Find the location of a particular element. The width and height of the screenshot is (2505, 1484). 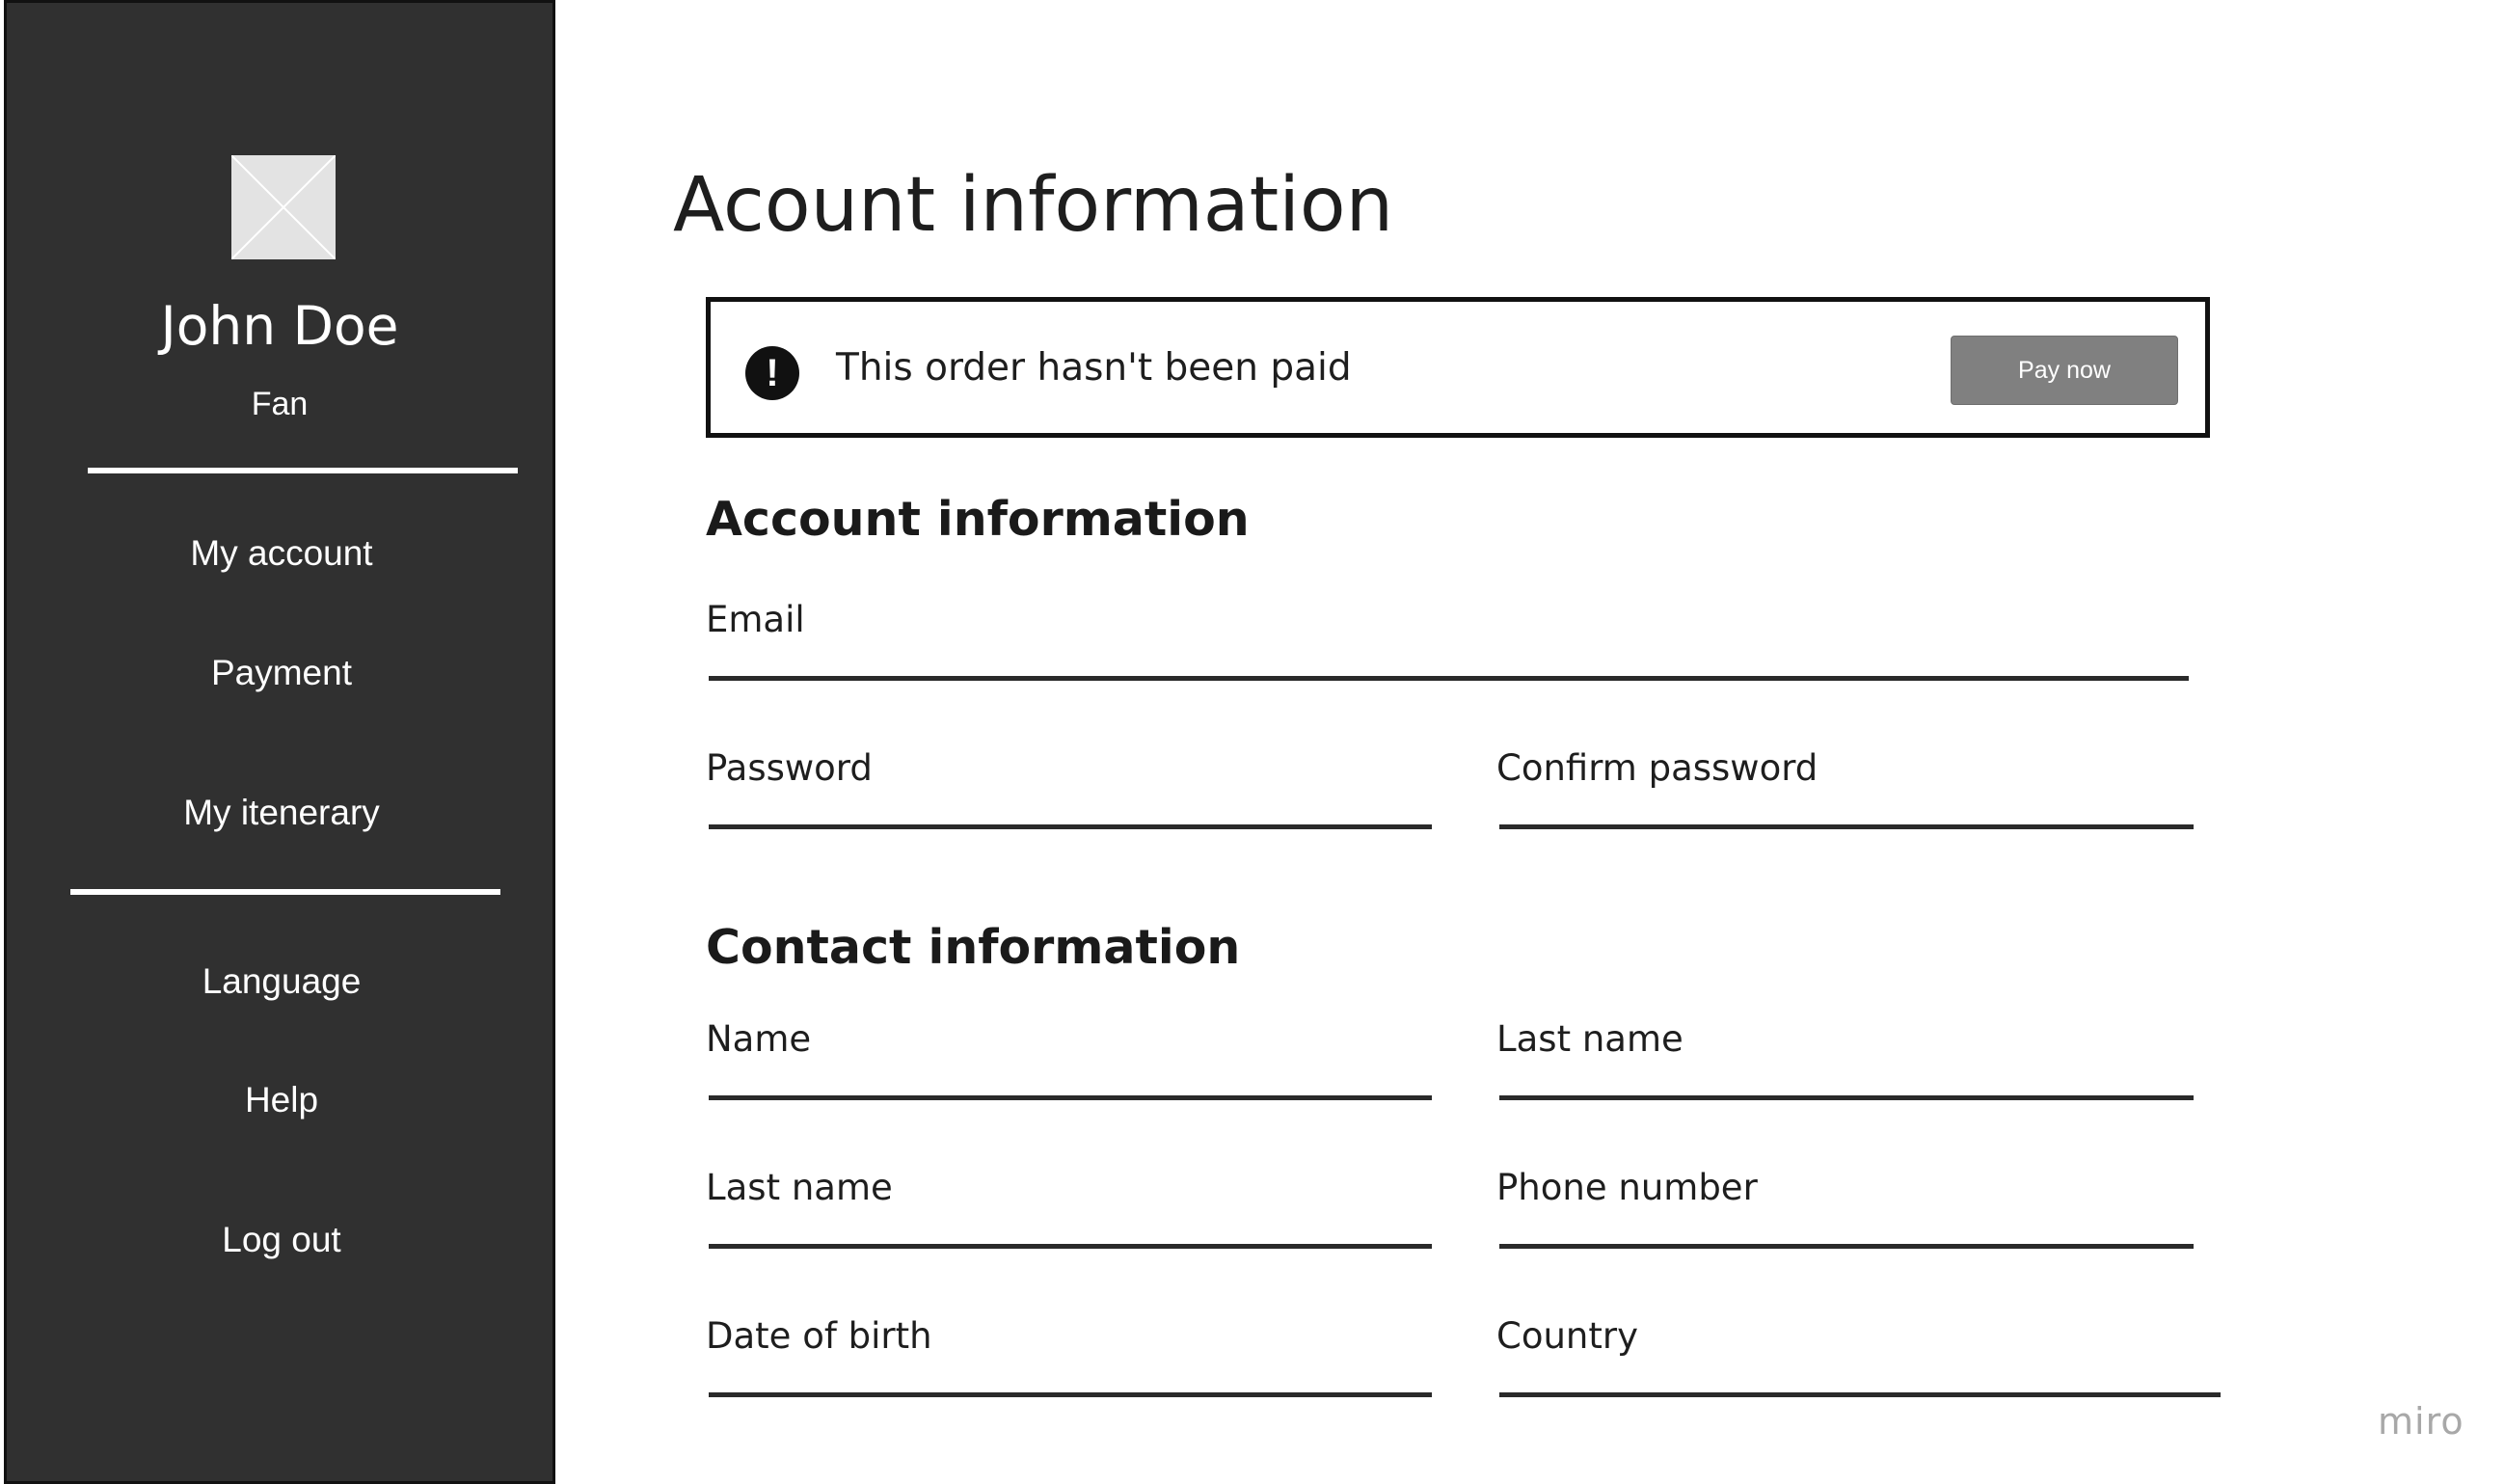

phone-number-label: Phone number is located at coordinates (1627, 1187).